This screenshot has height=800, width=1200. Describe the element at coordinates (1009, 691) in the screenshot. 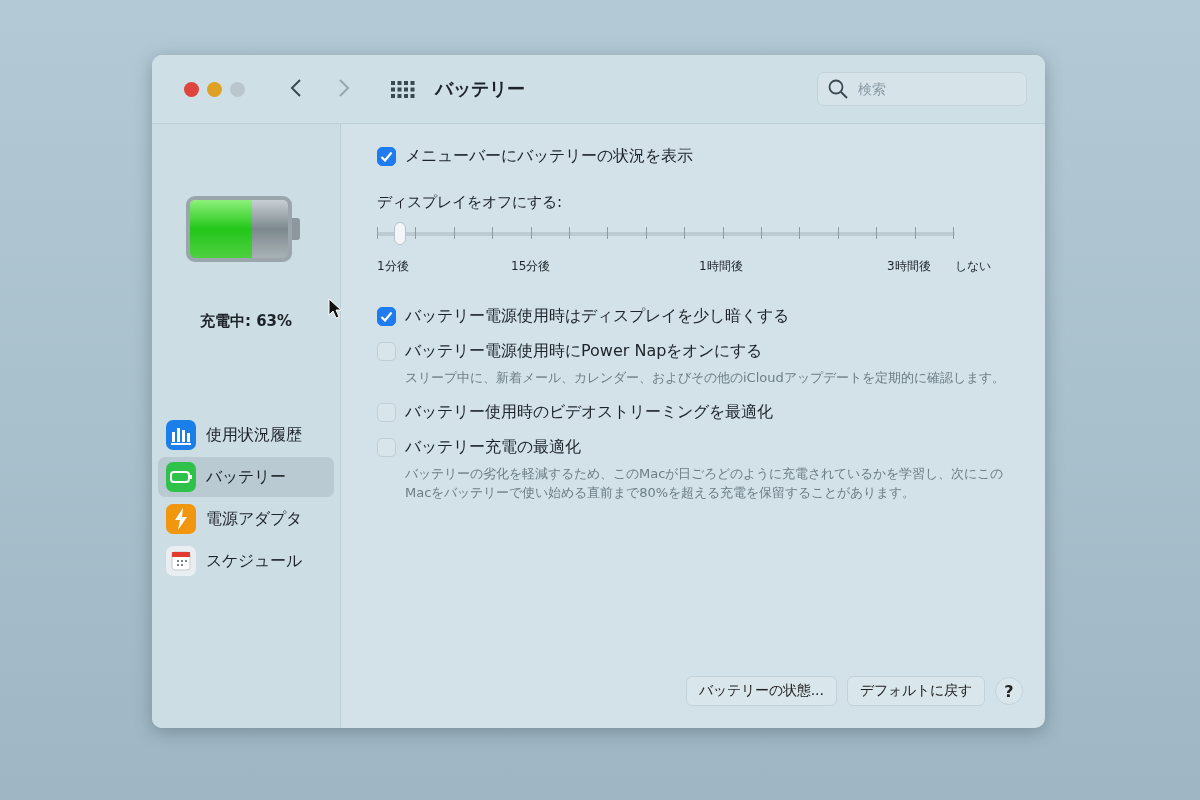

I see `help-button: ?` at that location.